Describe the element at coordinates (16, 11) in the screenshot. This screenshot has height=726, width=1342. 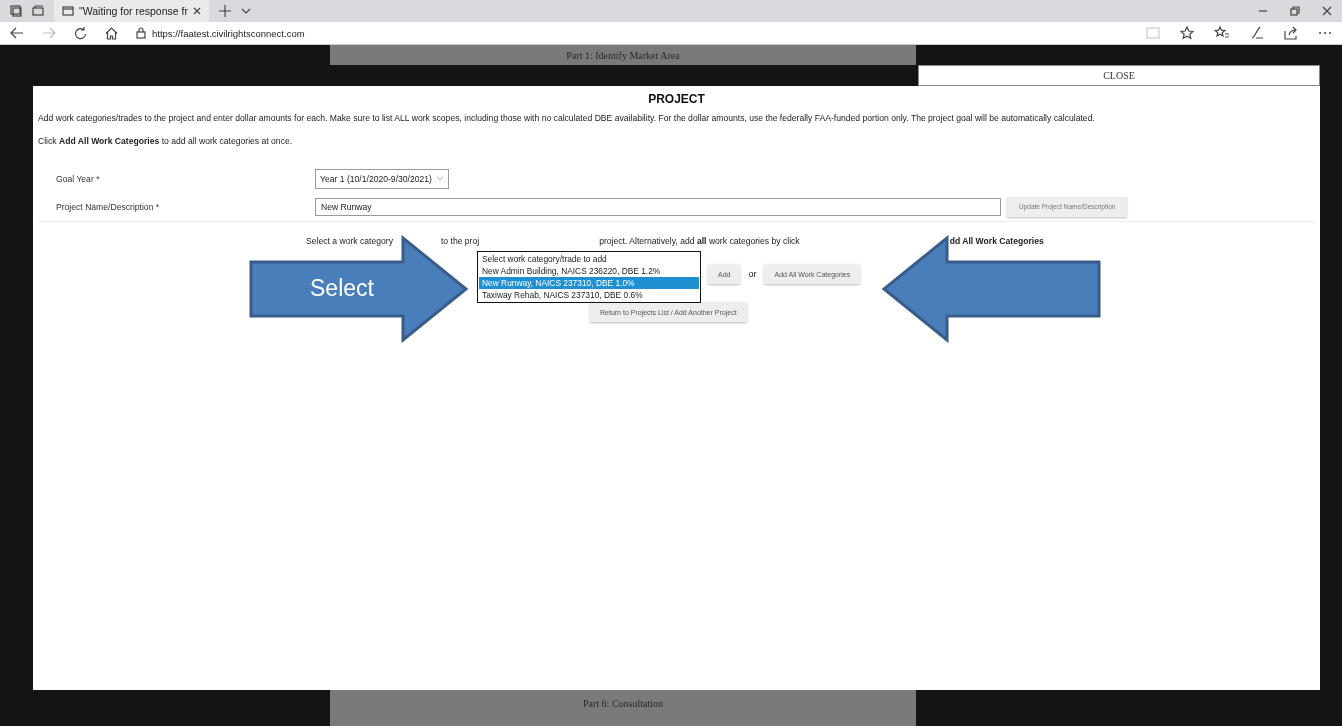
I see `tab-set-icon` at that location.